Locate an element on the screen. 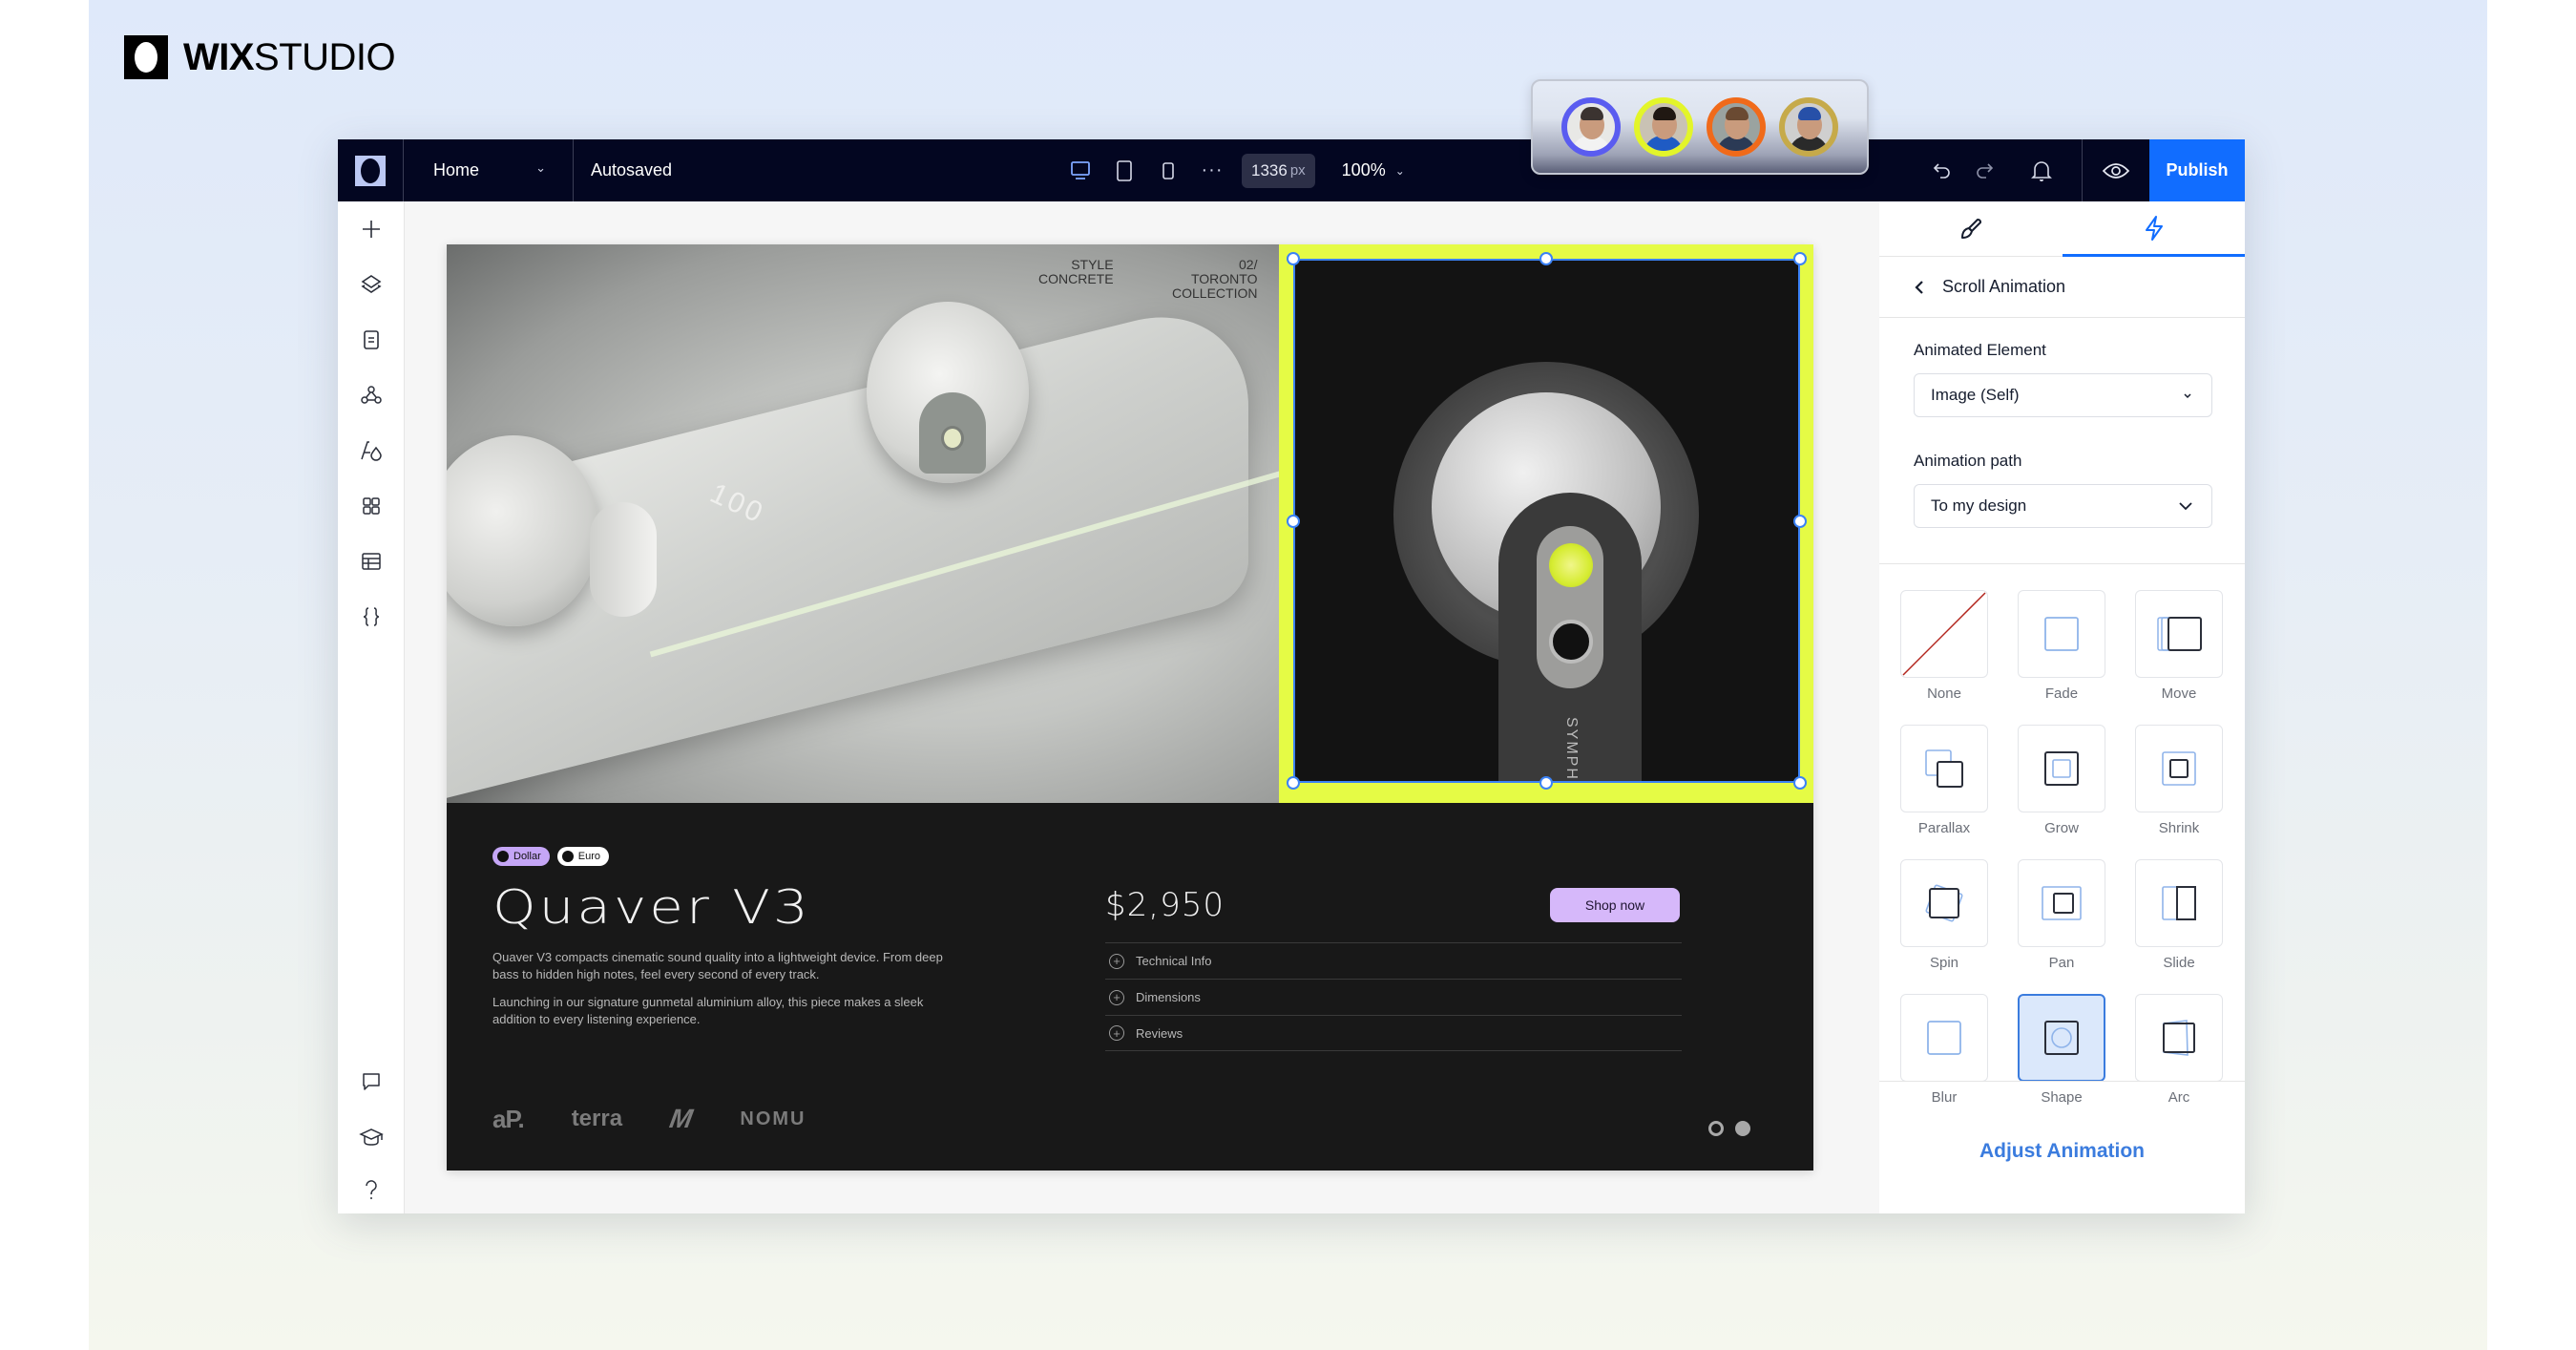 Image resolution: width=2576 pixels, height=1350 pixels. animation-move: Move is located at coordinates (2179, 646).